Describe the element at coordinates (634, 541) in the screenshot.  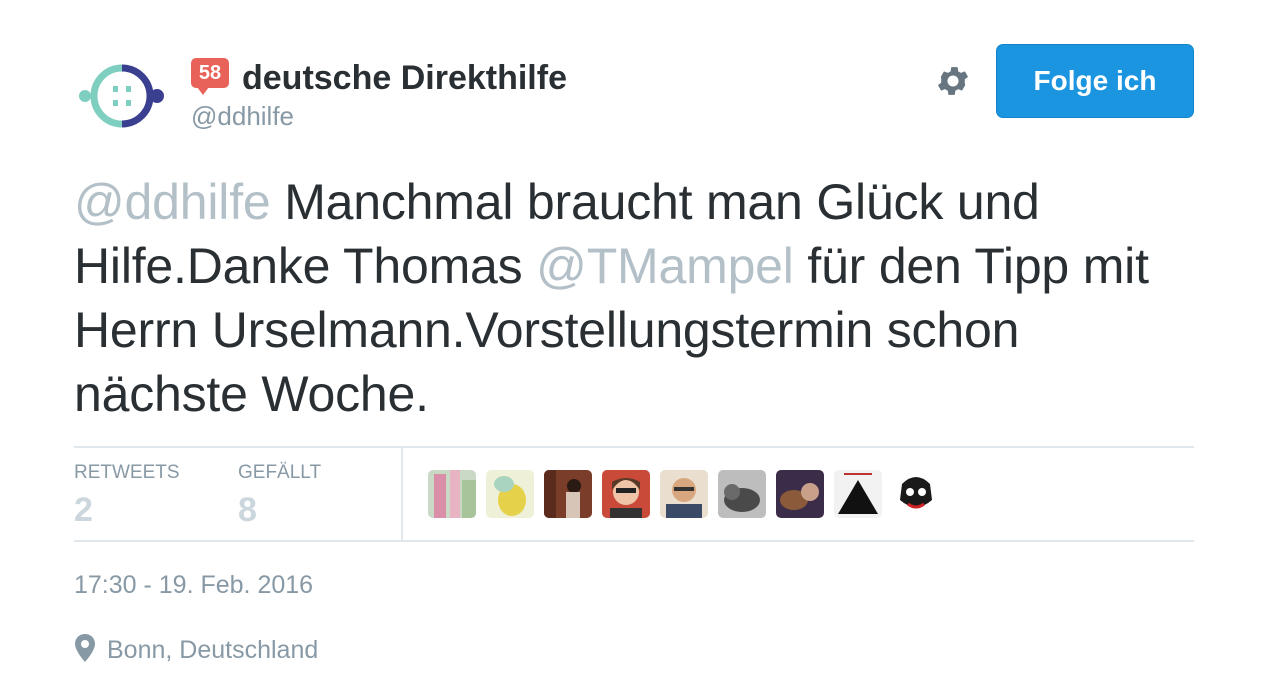
I see `divider-bottom` at that location.